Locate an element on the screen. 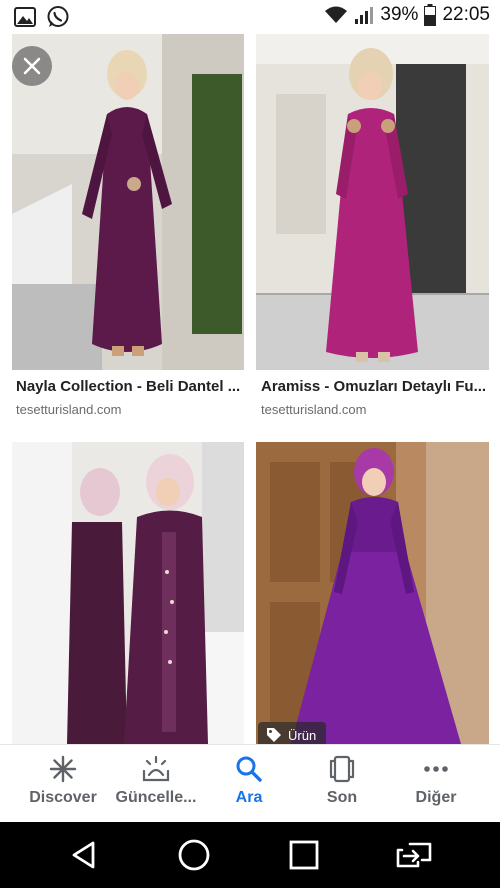 This screenshot has width=500, height=888. nav-recent: Son is located at coordinates (342, 781).